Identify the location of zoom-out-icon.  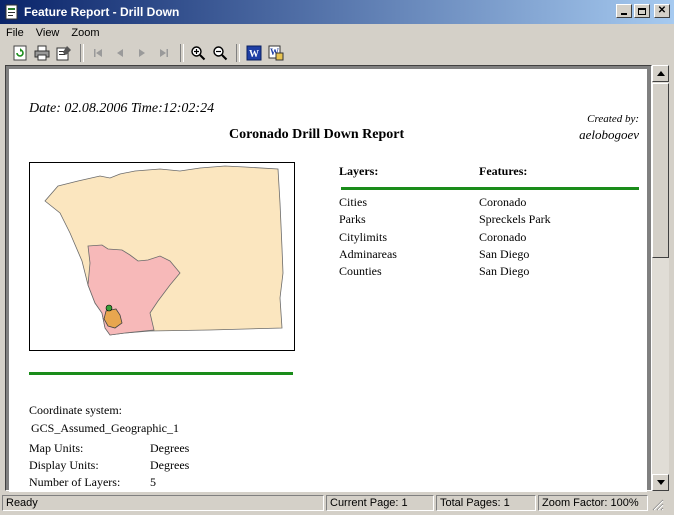
(220, 53).